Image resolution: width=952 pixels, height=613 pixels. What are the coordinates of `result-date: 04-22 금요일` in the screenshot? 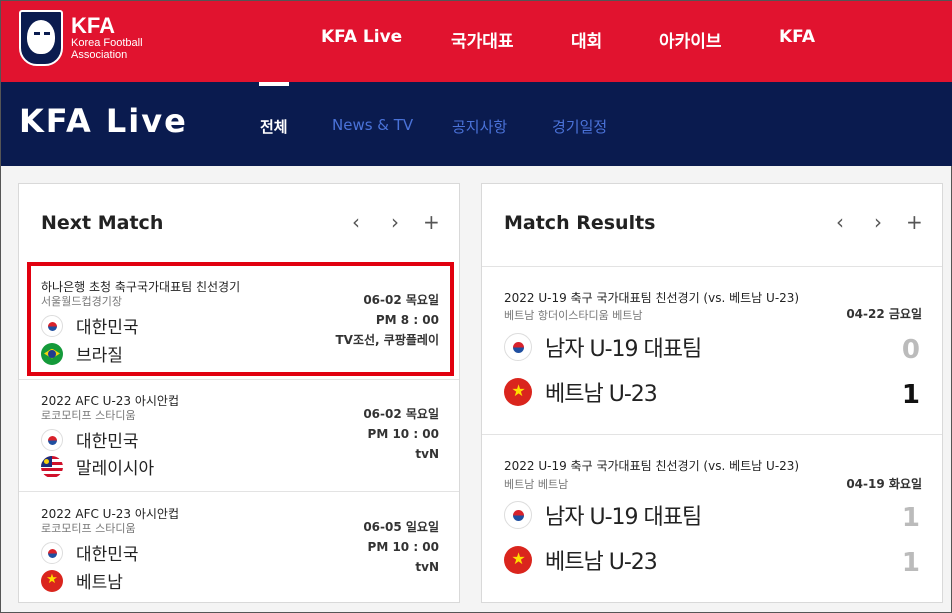 It's located at (884, 314).